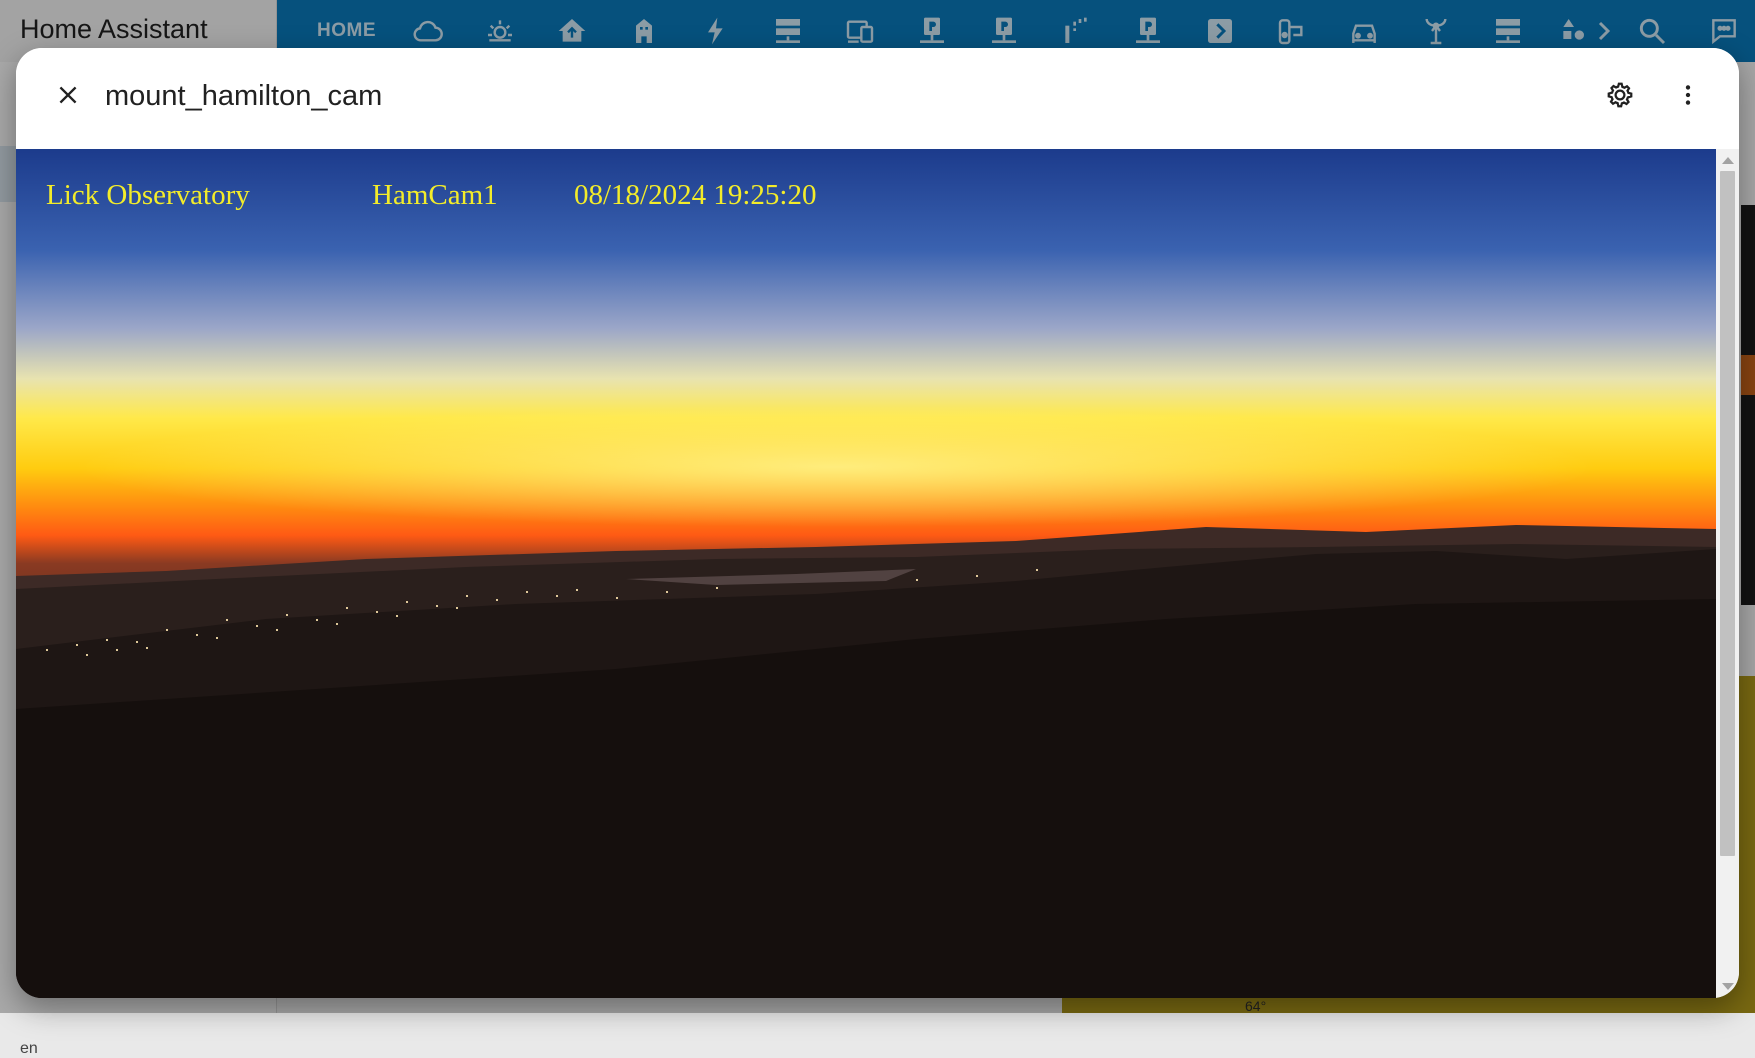 This screenshot has width=1755, height=1058. What do you see at coordinates (695, 195) in the screenshot?
I see `camera-overlay-timestamp: 08/18/2024 19:25:20` at bounding box center [695, 195].